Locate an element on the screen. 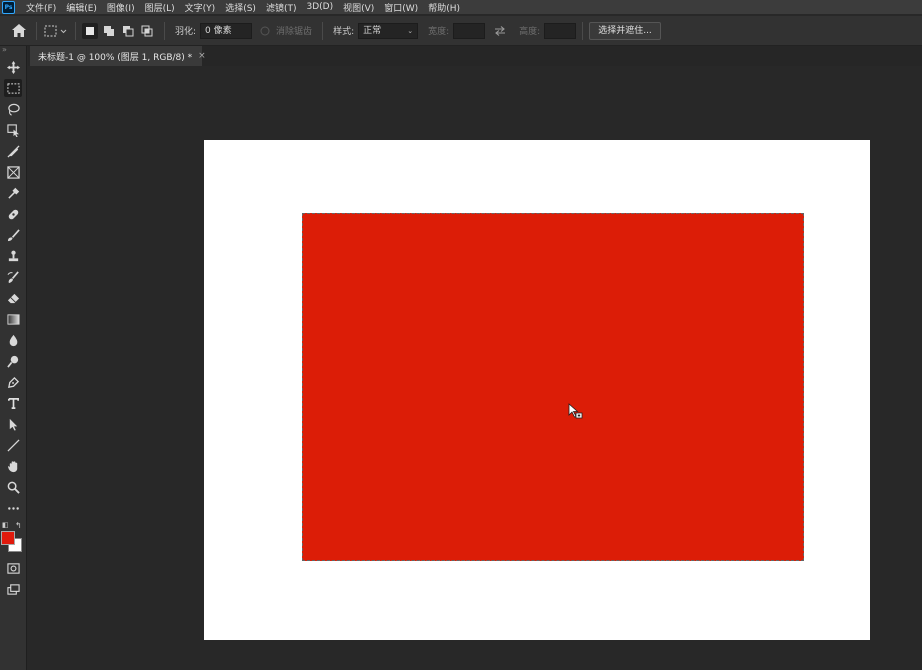 The width and height of the screenshot is (922, 670). path-select-tool-icon is located at coordinates (13, 424).